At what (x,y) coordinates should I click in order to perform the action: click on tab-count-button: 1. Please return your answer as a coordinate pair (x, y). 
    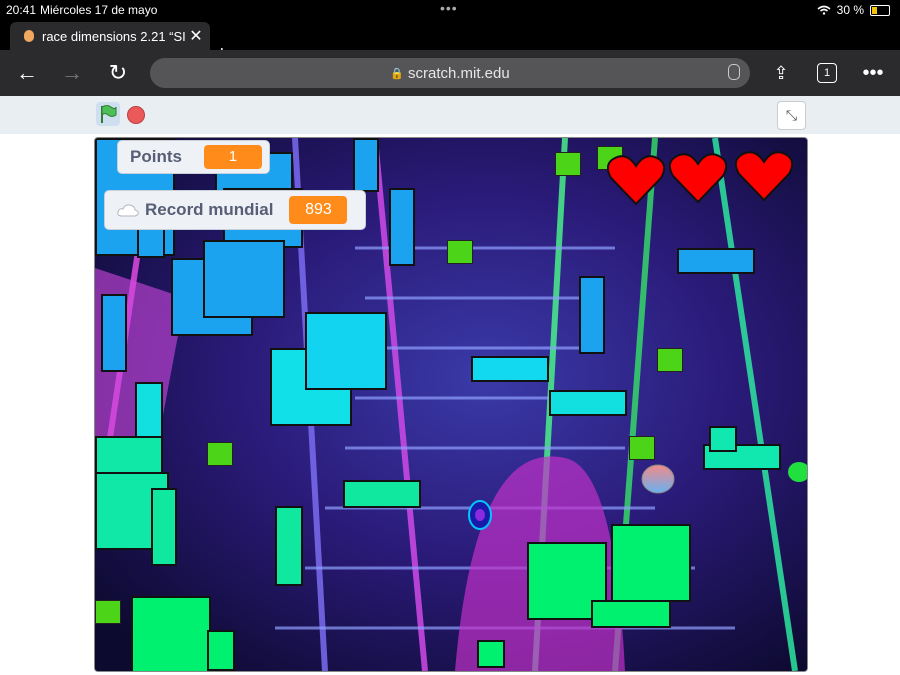
    Looking at the image, I should click on (827, 73).